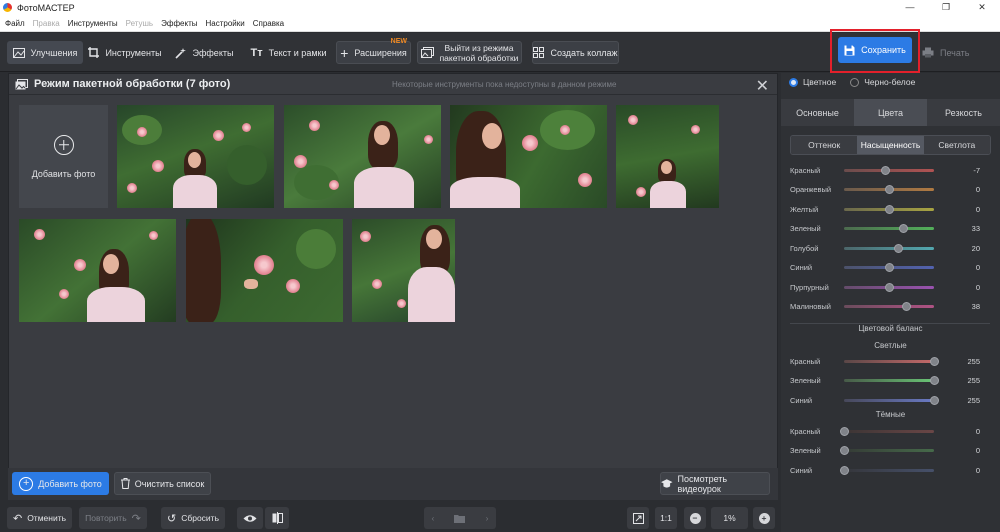 This screenshot has height=532, width=1000. I want to click on saturation-5-slider: Синий 0, so click(885, 268).